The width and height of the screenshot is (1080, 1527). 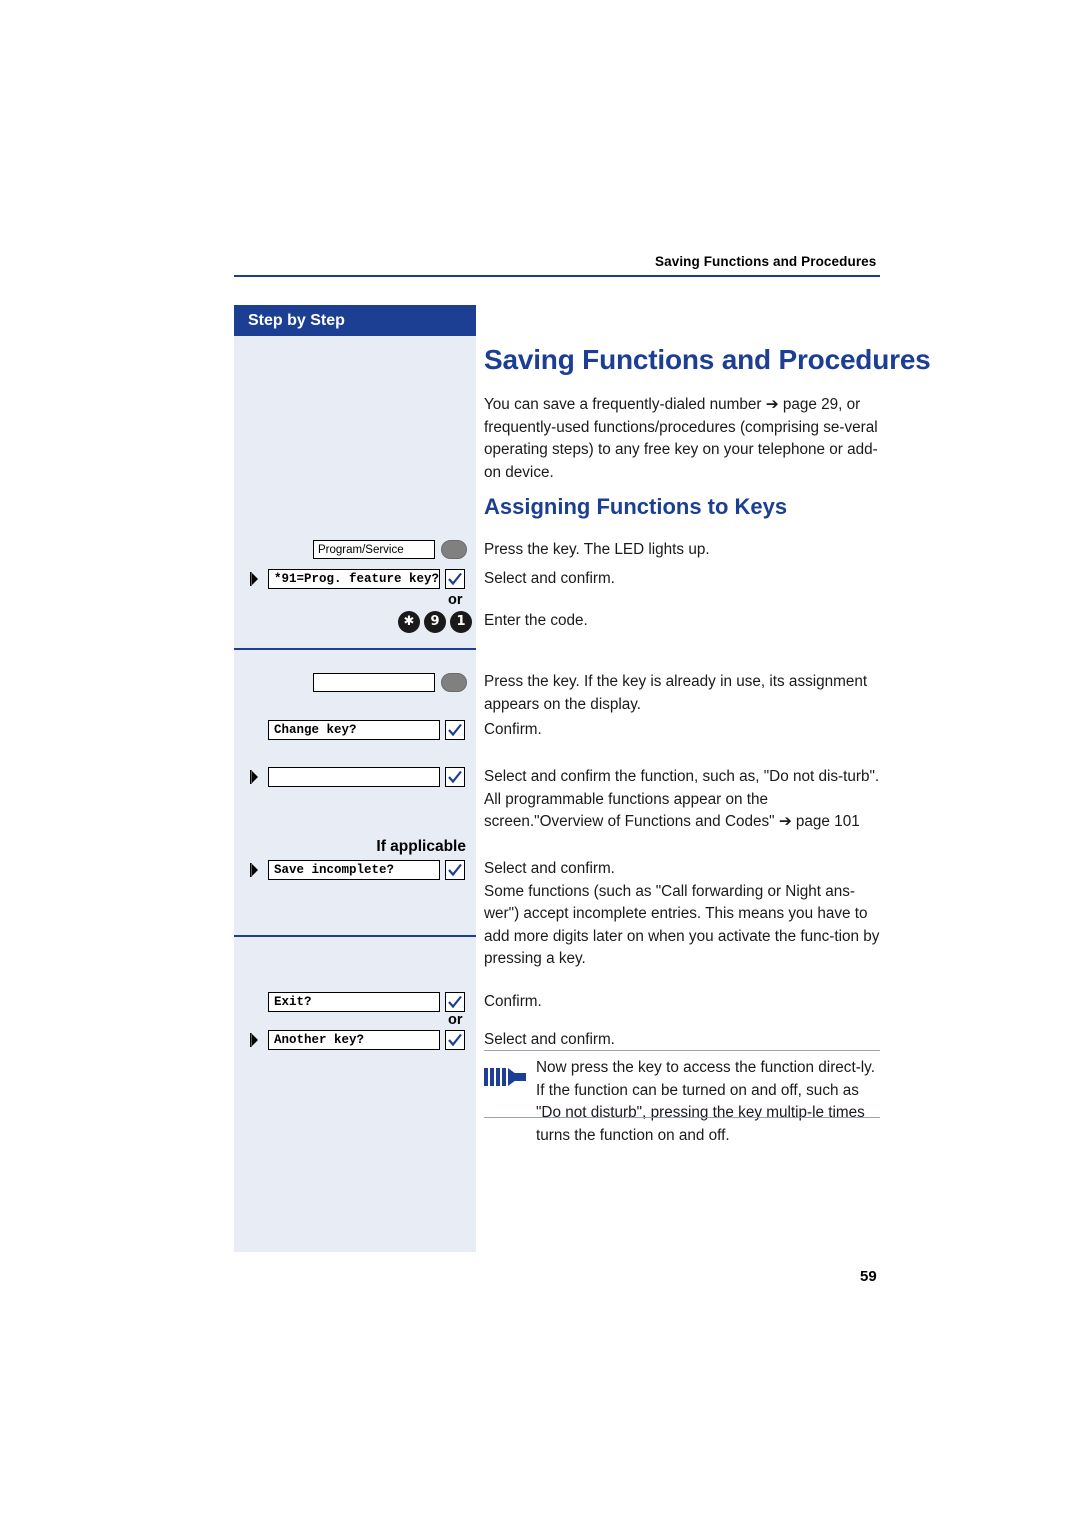 What do you see at coordinates (355, 794) in the screenshot?
I see `sidebar-panel` at bounding box center [355, 794].